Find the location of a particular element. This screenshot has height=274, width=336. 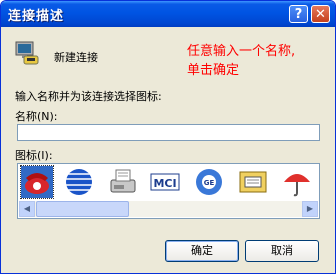

fax-icon is located at coordinates (123, 182).